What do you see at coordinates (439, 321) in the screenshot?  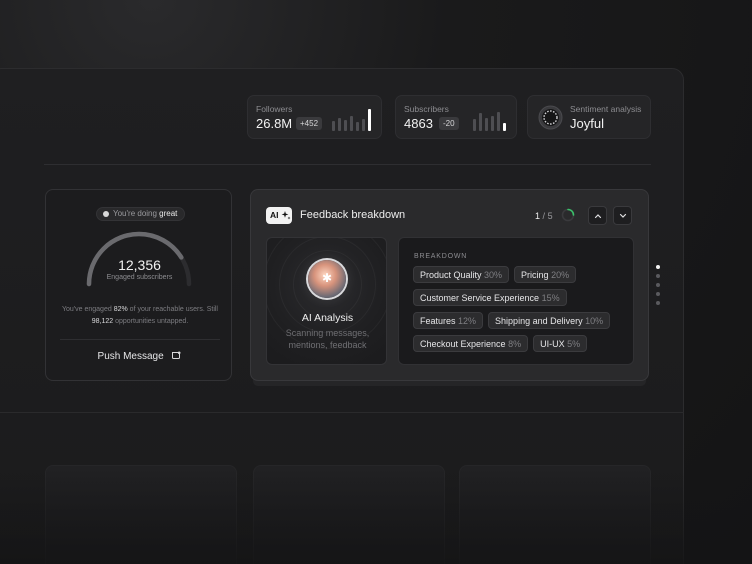 I see `tag-name: Features` at bounding box center [439, 321].